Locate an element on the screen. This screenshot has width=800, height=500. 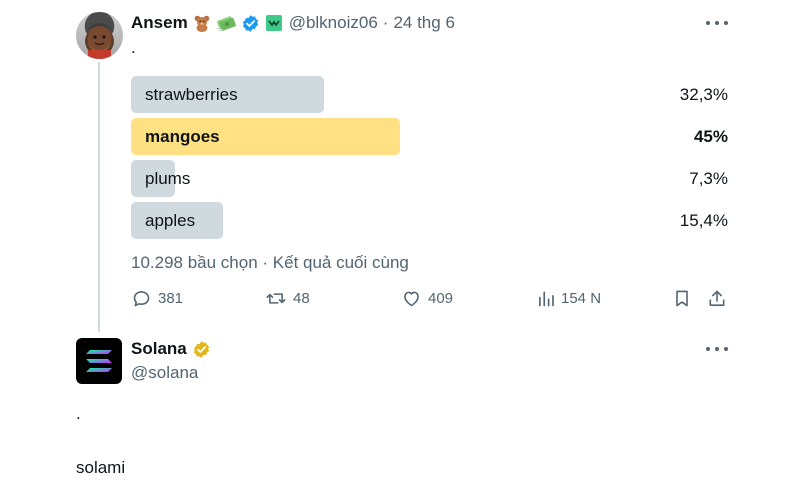
author-handle: @solana is located at coordinates (164, 373).